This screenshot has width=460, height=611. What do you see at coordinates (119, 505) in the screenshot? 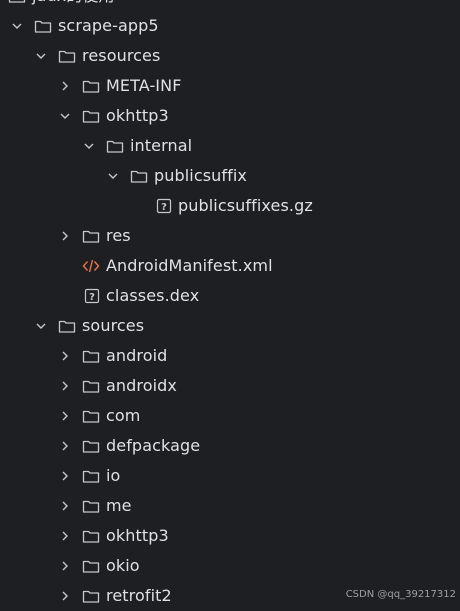
I see `tree-item-label: me` at bounding box center [119, 505].